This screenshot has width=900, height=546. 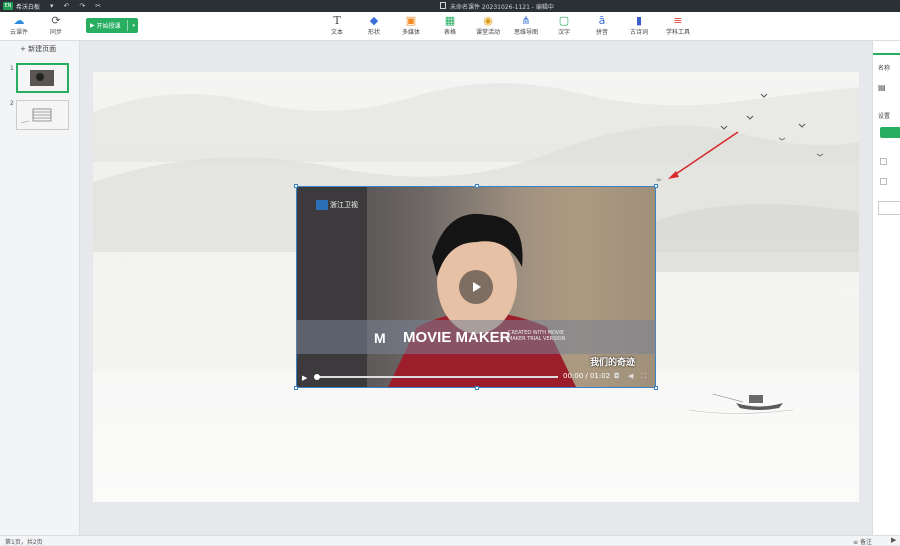 What do you see at coordinates (12, 103) in the screenshot?
I see `slide-number: 2` at bounding box center [12, 103].